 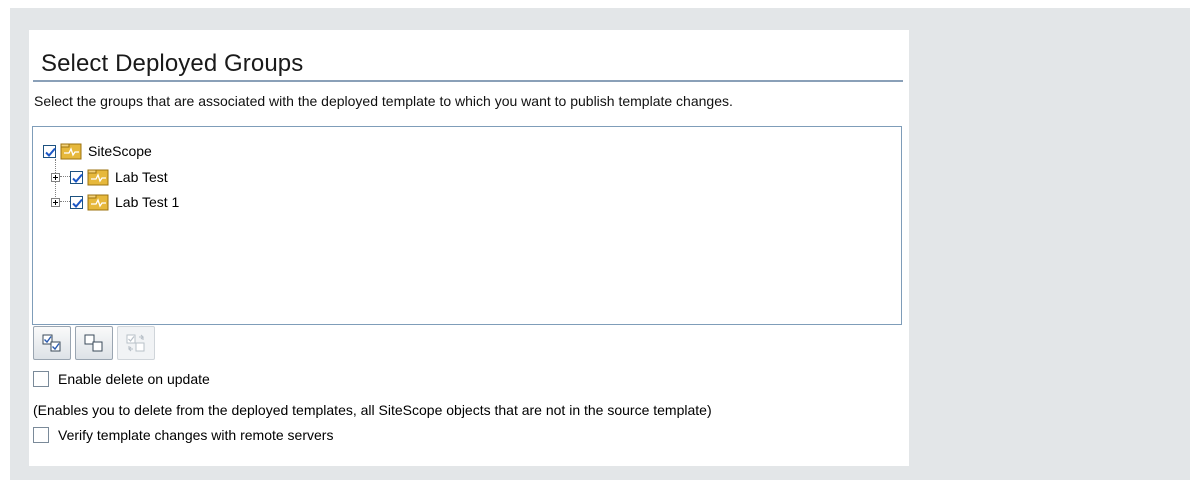 What do you see at coordinates (76, 202) in the screenshot?
I see `lab-test-1-checkbox` at bounding box center [76, 202].